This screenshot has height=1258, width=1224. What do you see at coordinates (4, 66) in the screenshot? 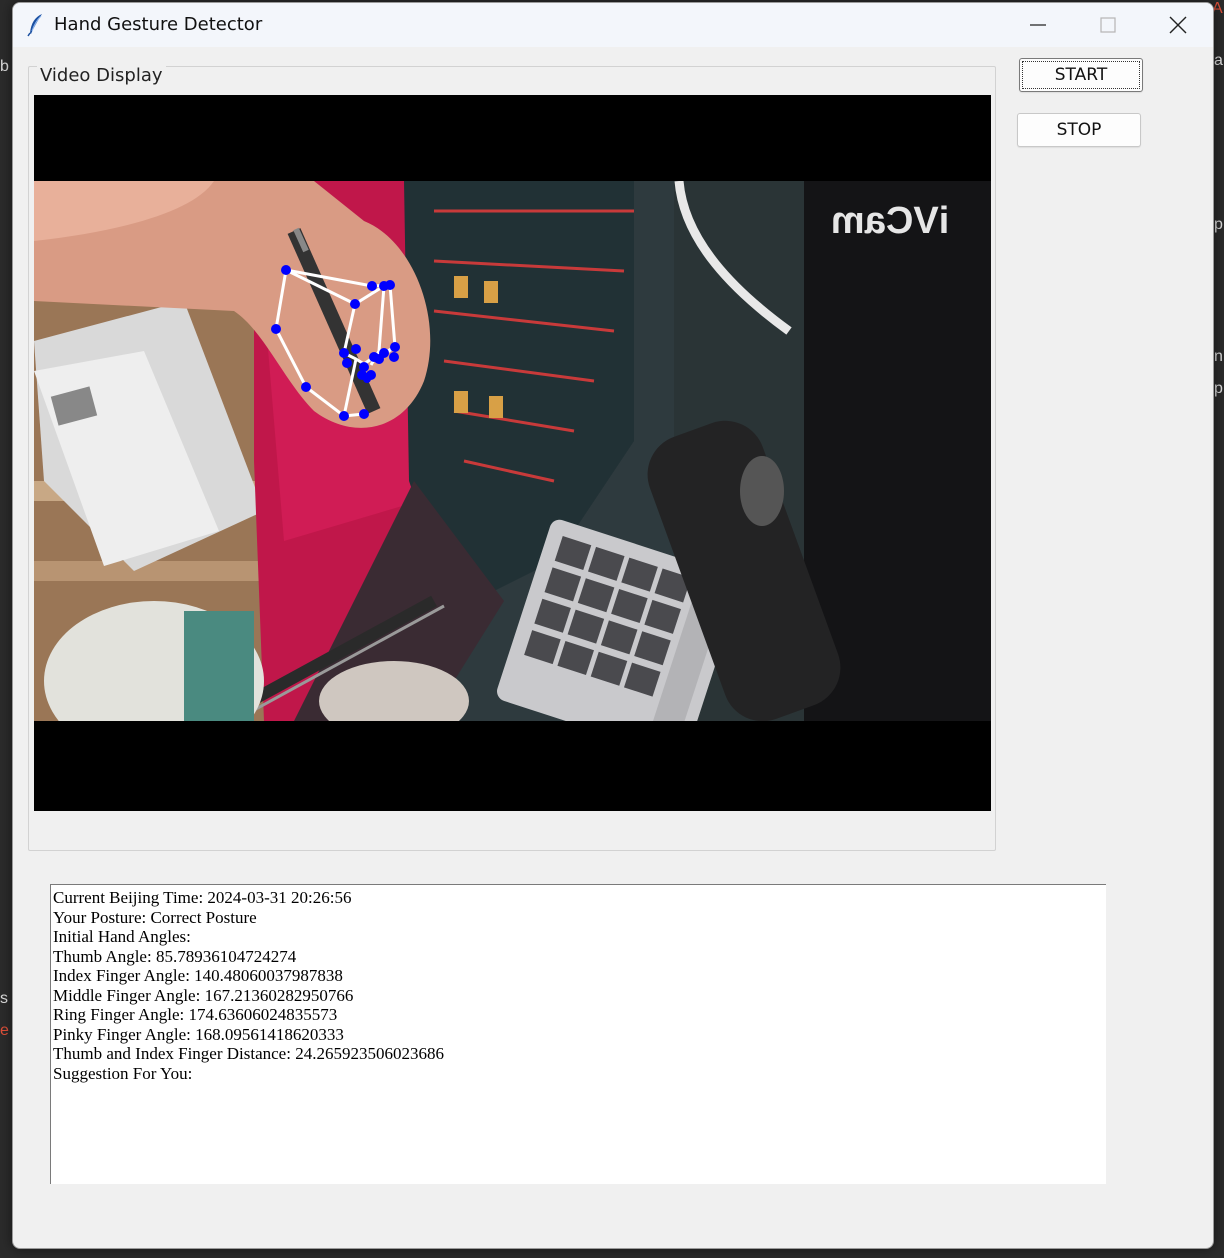
I see `background-window-text: b` at bounding box center [4, 66].